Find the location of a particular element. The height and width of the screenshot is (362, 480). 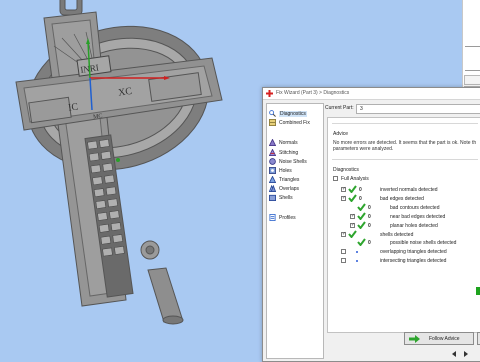

right-arrow-icon is located at coordinates (466, 354).